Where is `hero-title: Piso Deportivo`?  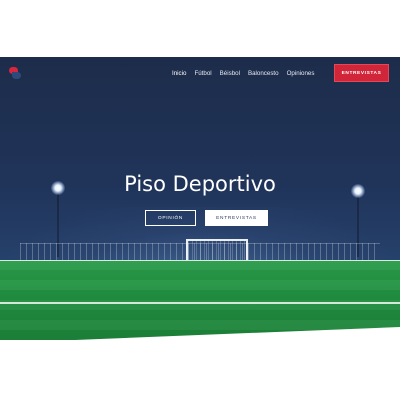 hero-title: Piso Deportivo is located at coordinates (200, 184).